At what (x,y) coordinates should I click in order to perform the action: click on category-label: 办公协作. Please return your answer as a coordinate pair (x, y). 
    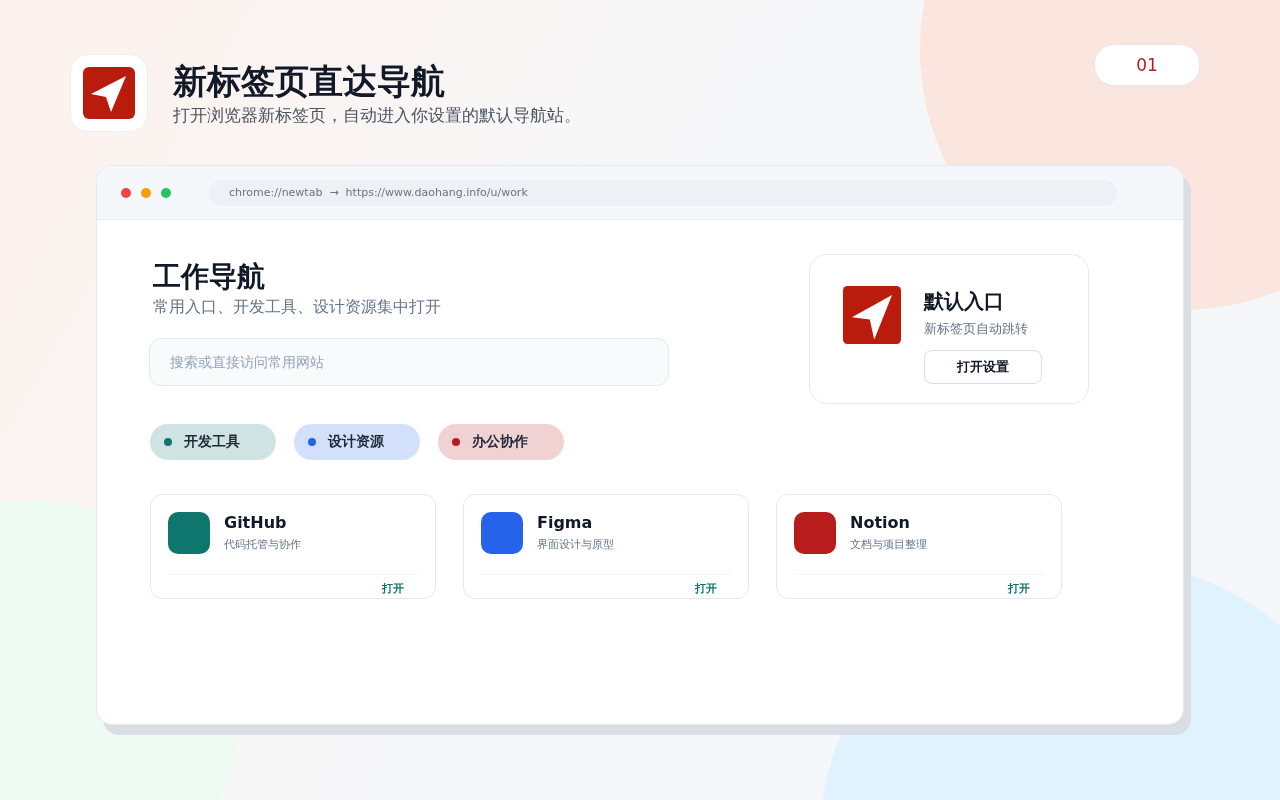
    Looking at the image, I should click on (500, 442).